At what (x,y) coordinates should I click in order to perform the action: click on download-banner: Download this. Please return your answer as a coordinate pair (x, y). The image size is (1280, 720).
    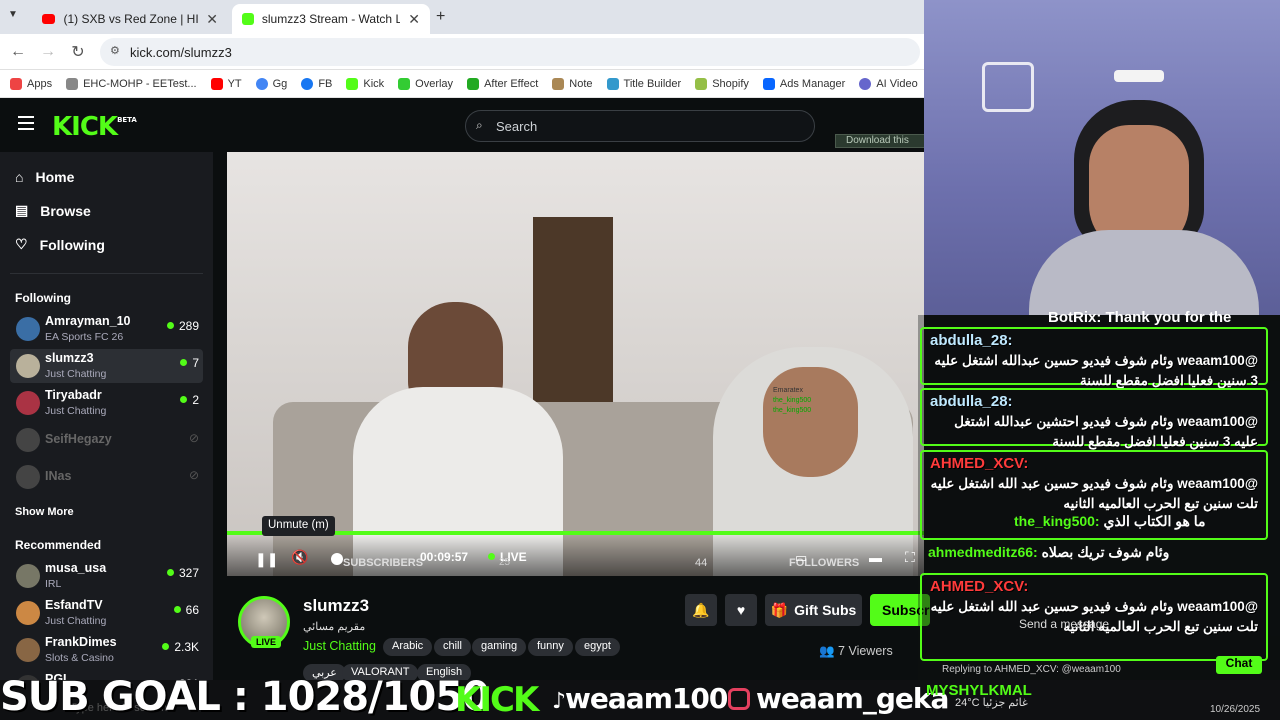
    Looking at the image, I should click on (880, 141).